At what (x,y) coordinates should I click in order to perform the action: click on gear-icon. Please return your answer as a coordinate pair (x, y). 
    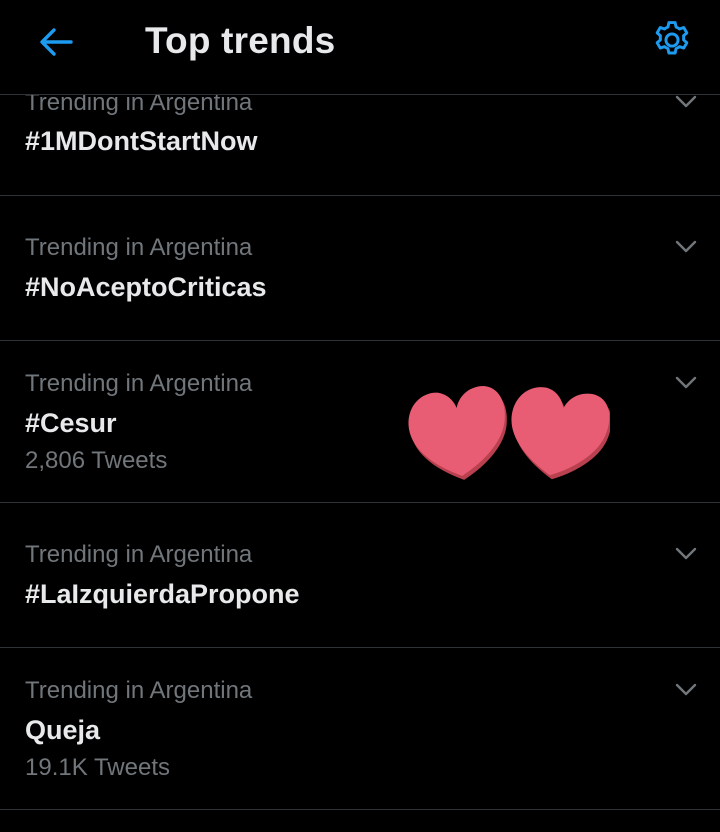
    Looking at the image, I should click on (672, 38).